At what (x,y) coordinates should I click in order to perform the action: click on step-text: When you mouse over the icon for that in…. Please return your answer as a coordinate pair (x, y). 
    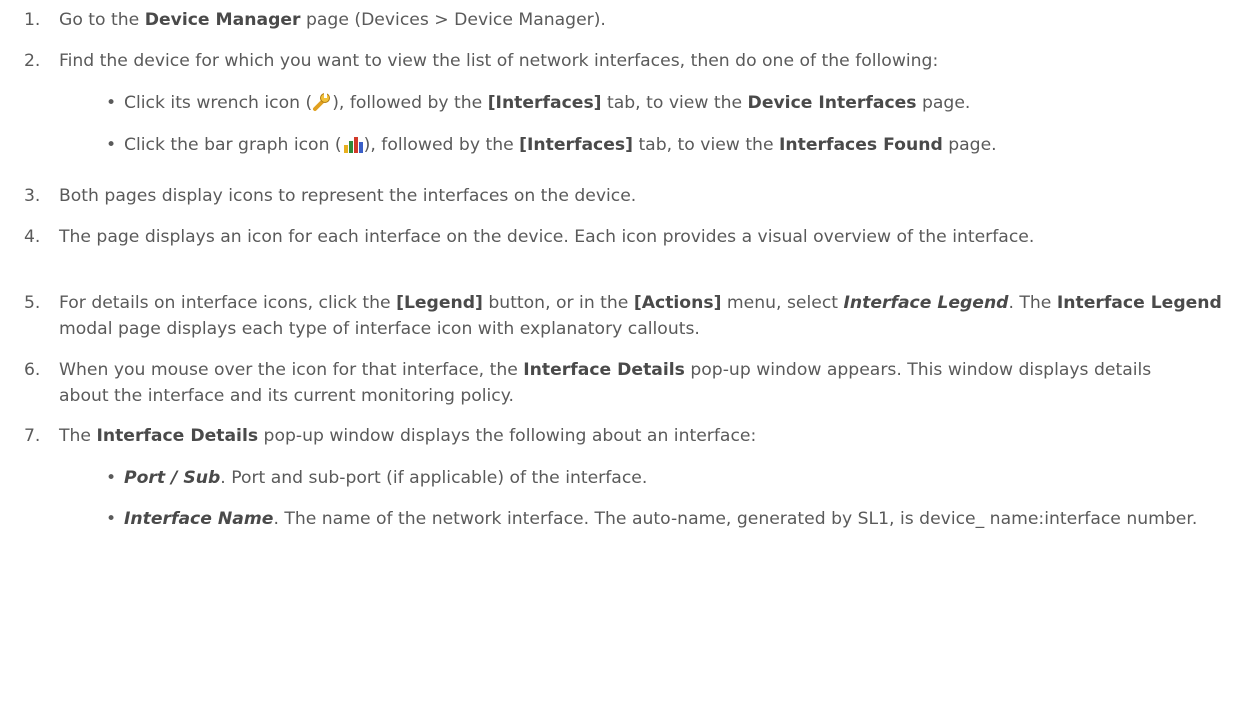
    Looking at the image, I should click on (605, 383).